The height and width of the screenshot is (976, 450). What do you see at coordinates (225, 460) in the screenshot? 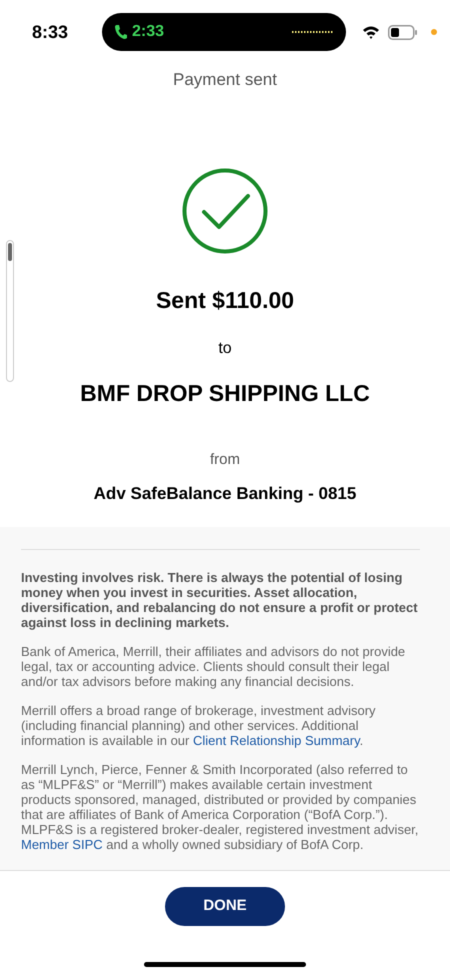
I see `from-label: from` at bounding box center [225, 460].